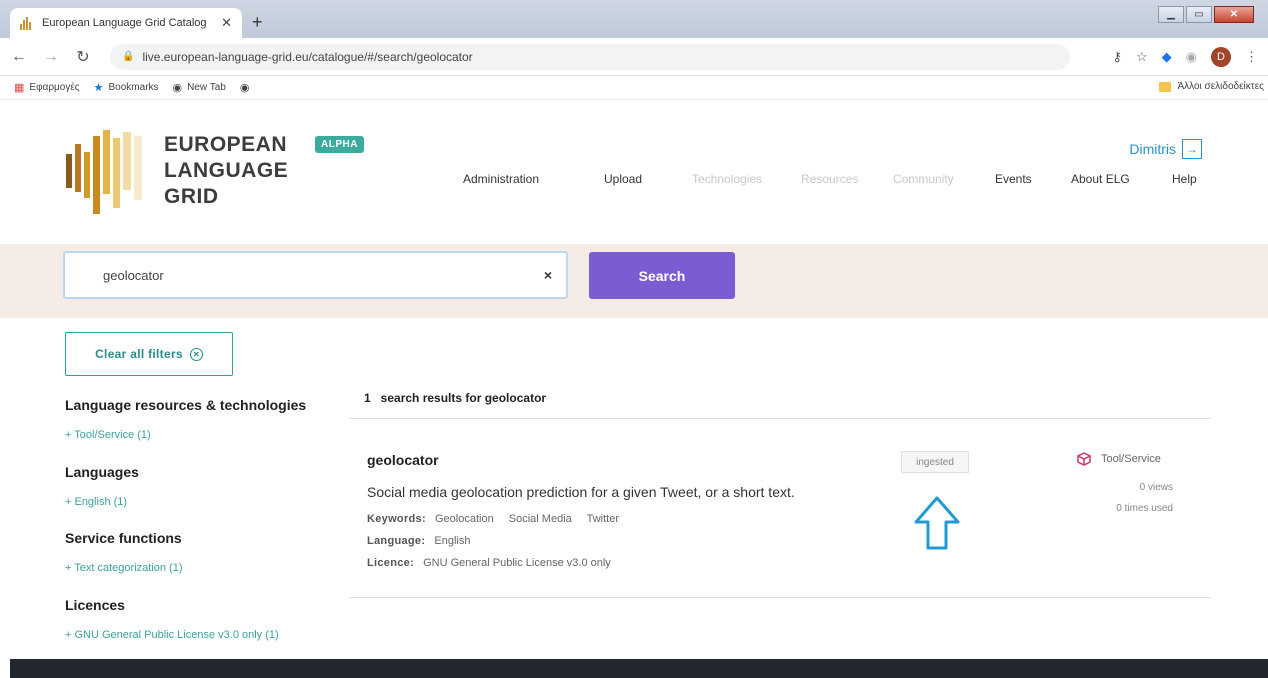 The width and height of the screenshot is (1268, 678). Describe the element at coordinates (19, 57) in the screenshot. I see `back-icon: ←` at that location.